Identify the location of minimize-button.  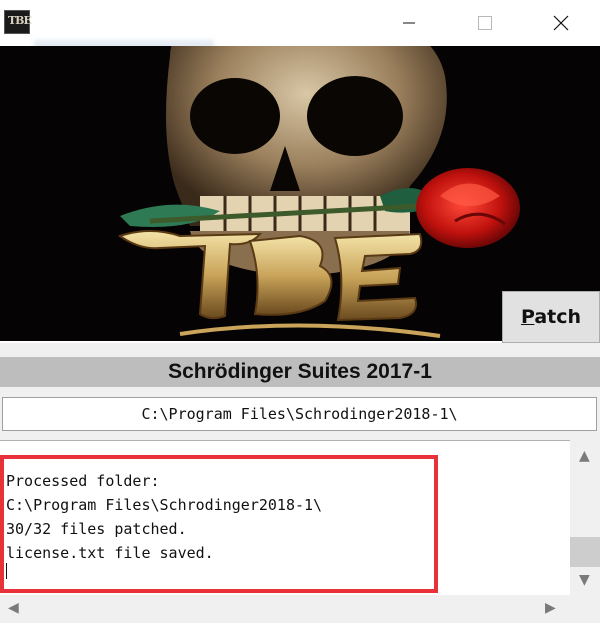
(409, 23).